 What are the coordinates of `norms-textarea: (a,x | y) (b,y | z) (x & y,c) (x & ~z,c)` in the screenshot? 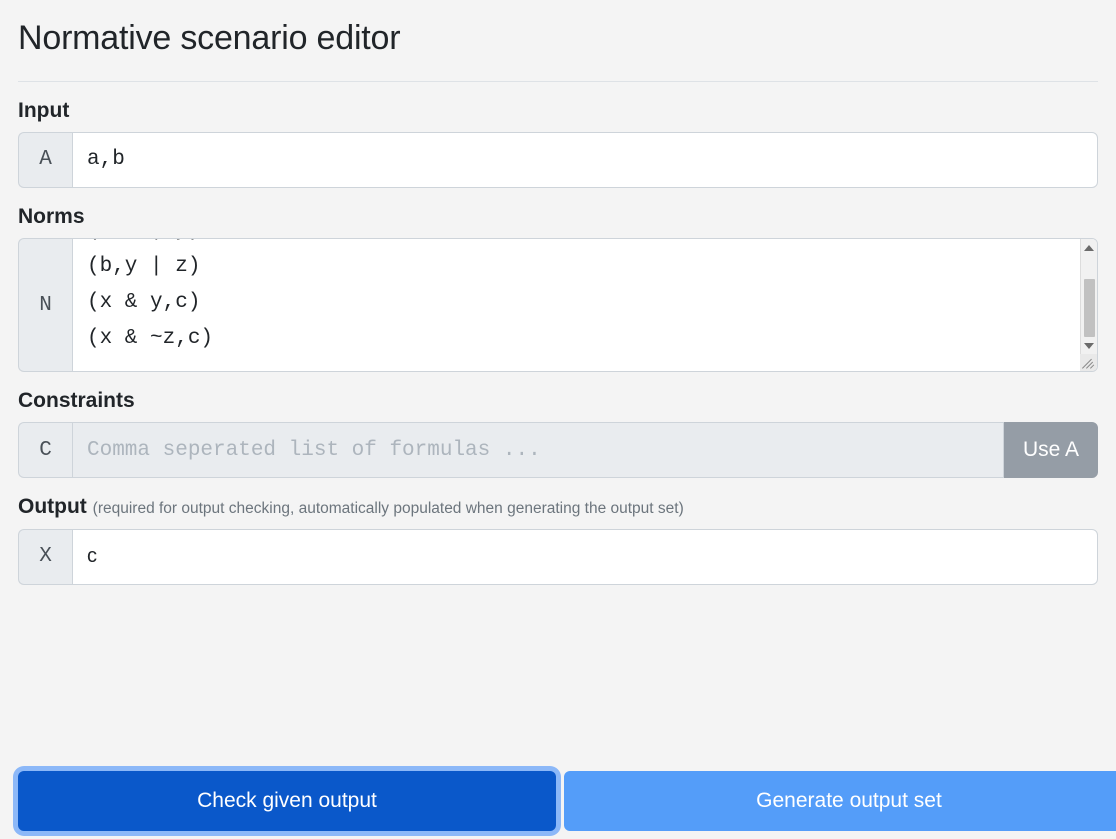 It's located at (576, 305).